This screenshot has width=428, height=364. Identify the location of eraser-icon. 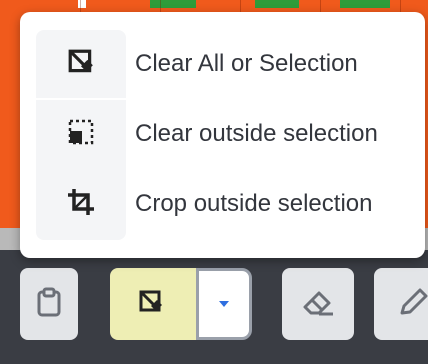
(318, 304).